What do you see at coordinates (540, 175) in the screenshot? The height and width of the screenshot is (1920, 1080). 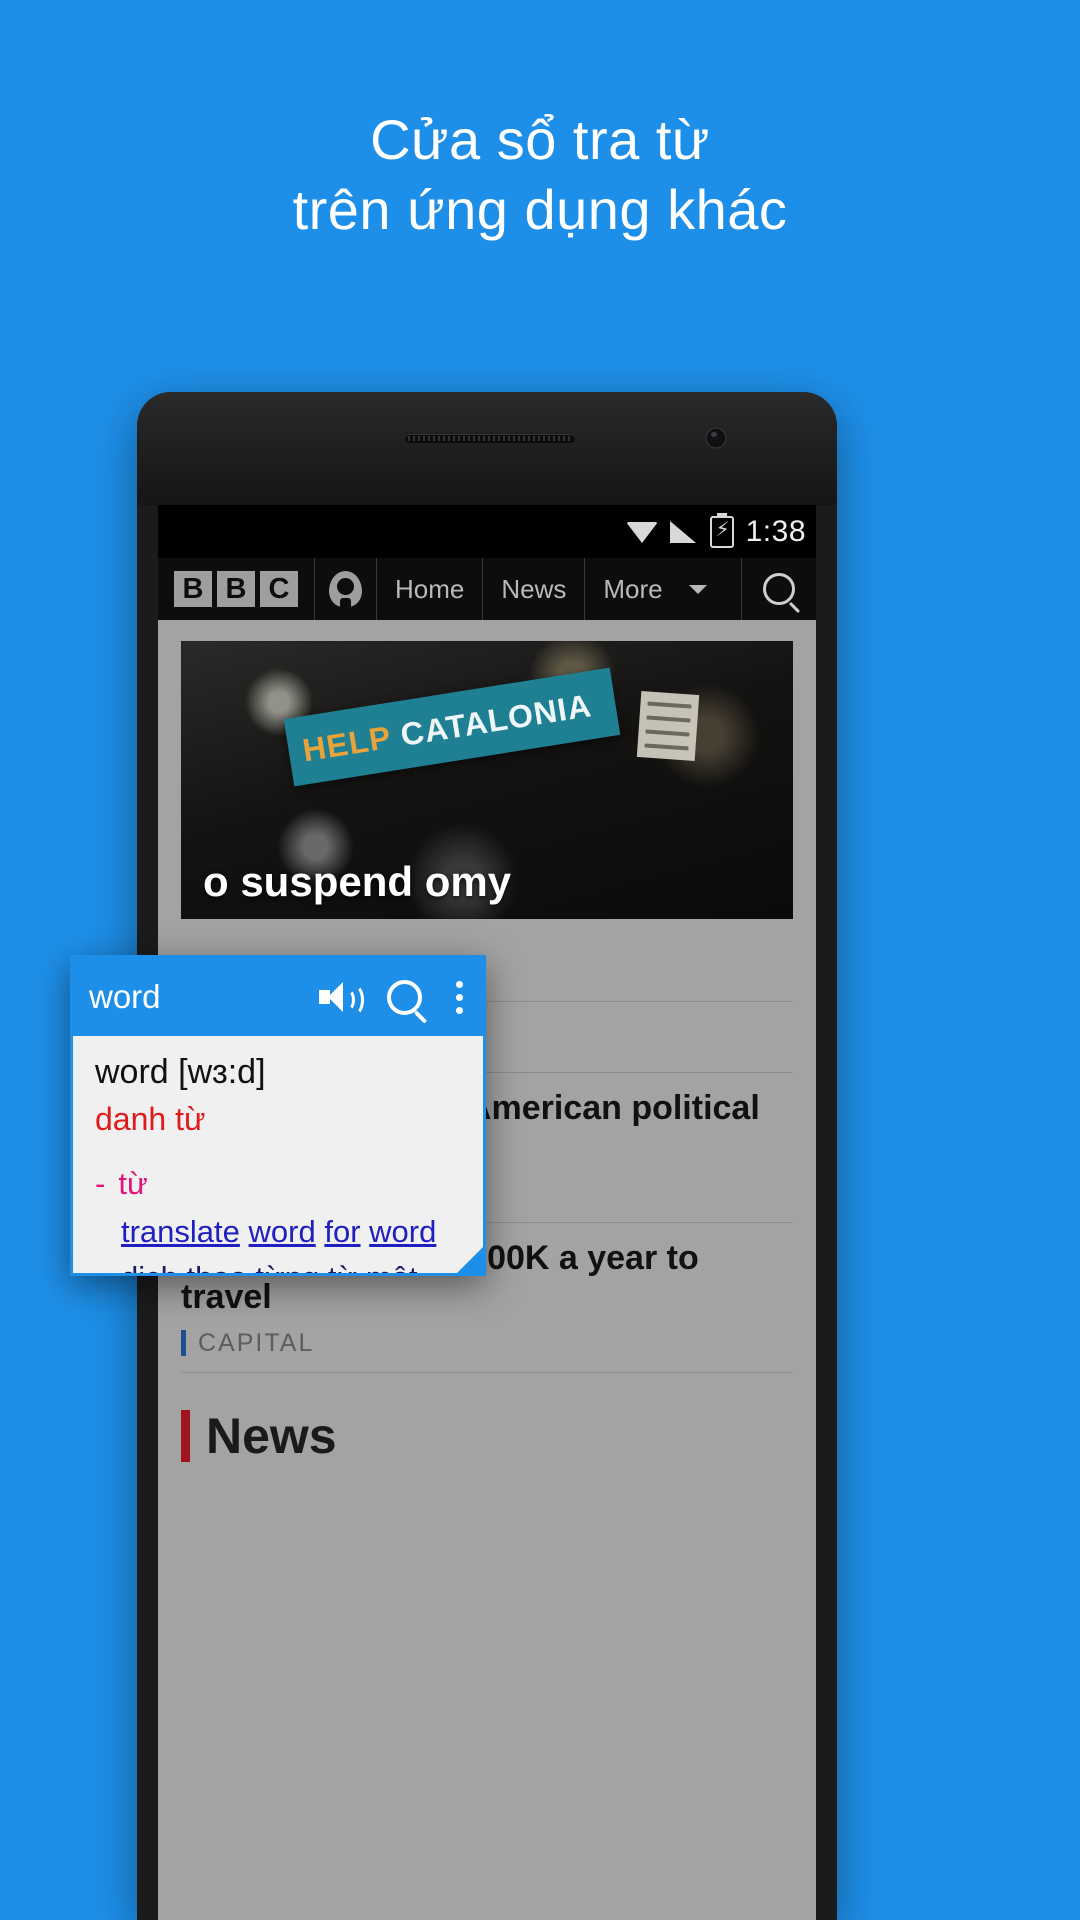 I see `promo-headline: Cửa sổ tra từ trên ứng dụng khác` at bounding box center [540, 175].